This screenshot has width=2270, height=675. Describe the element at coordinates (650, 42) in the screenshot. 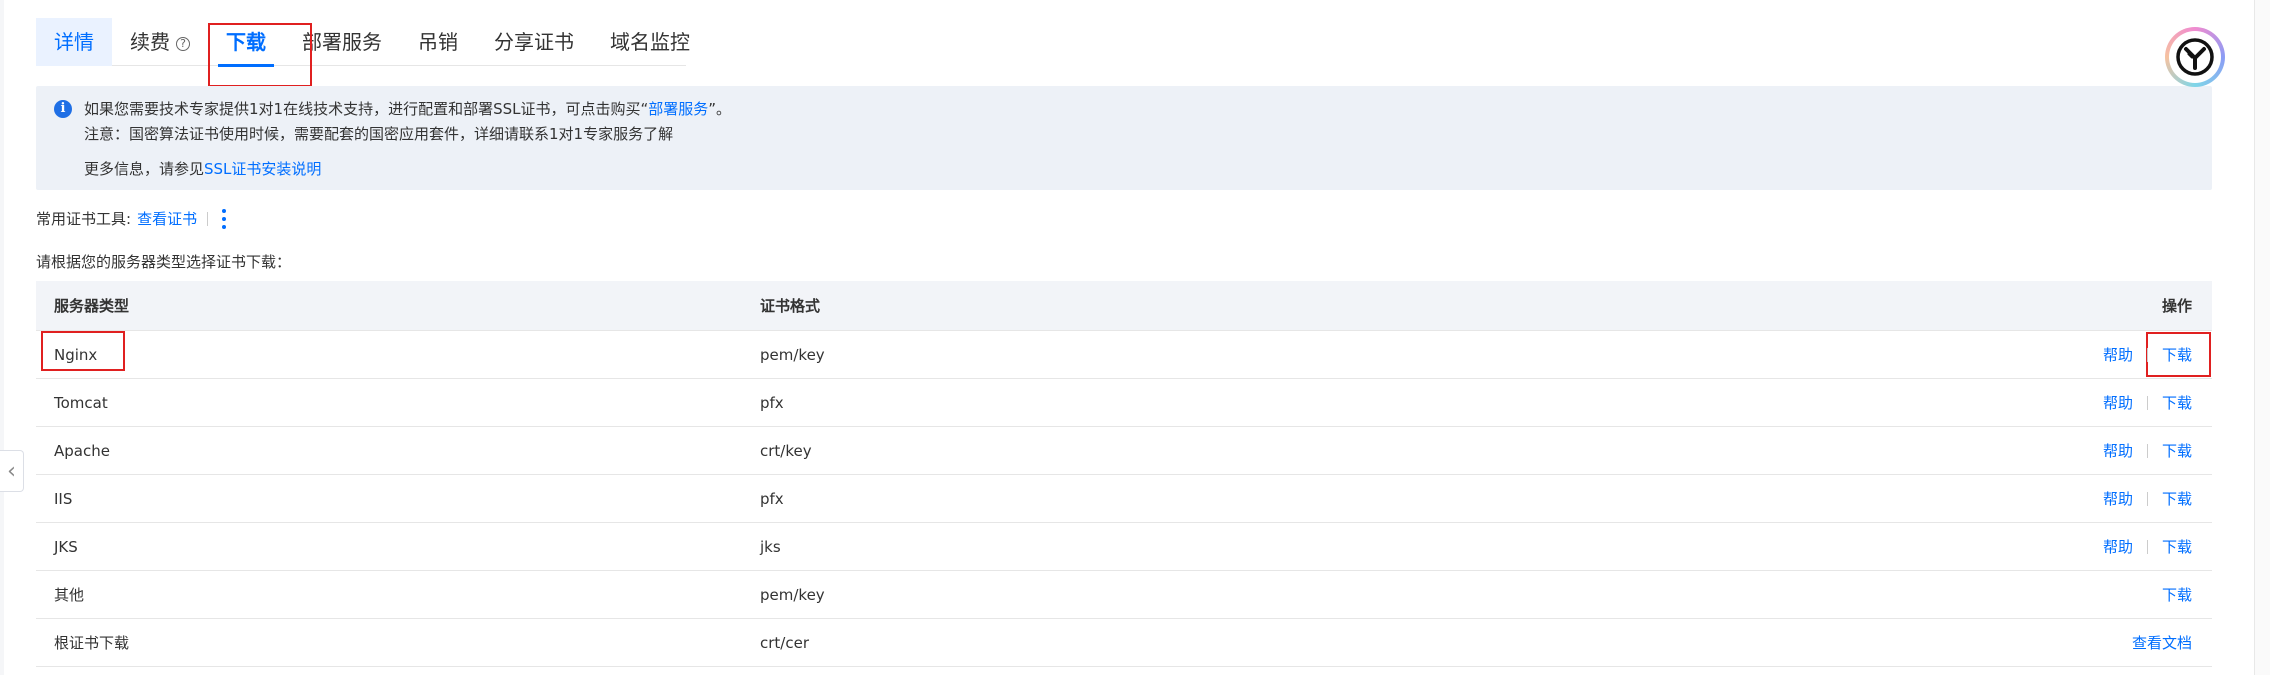

I see `tab-domain-monitor: 域名监控` at that location.